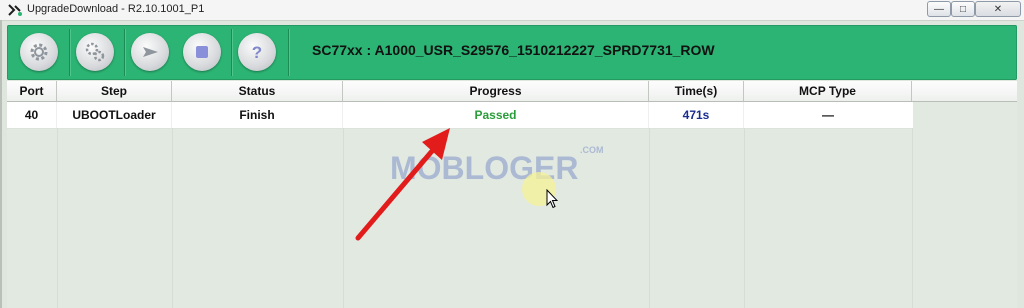  I want to click on maximize-button: □, so click(963, 9).